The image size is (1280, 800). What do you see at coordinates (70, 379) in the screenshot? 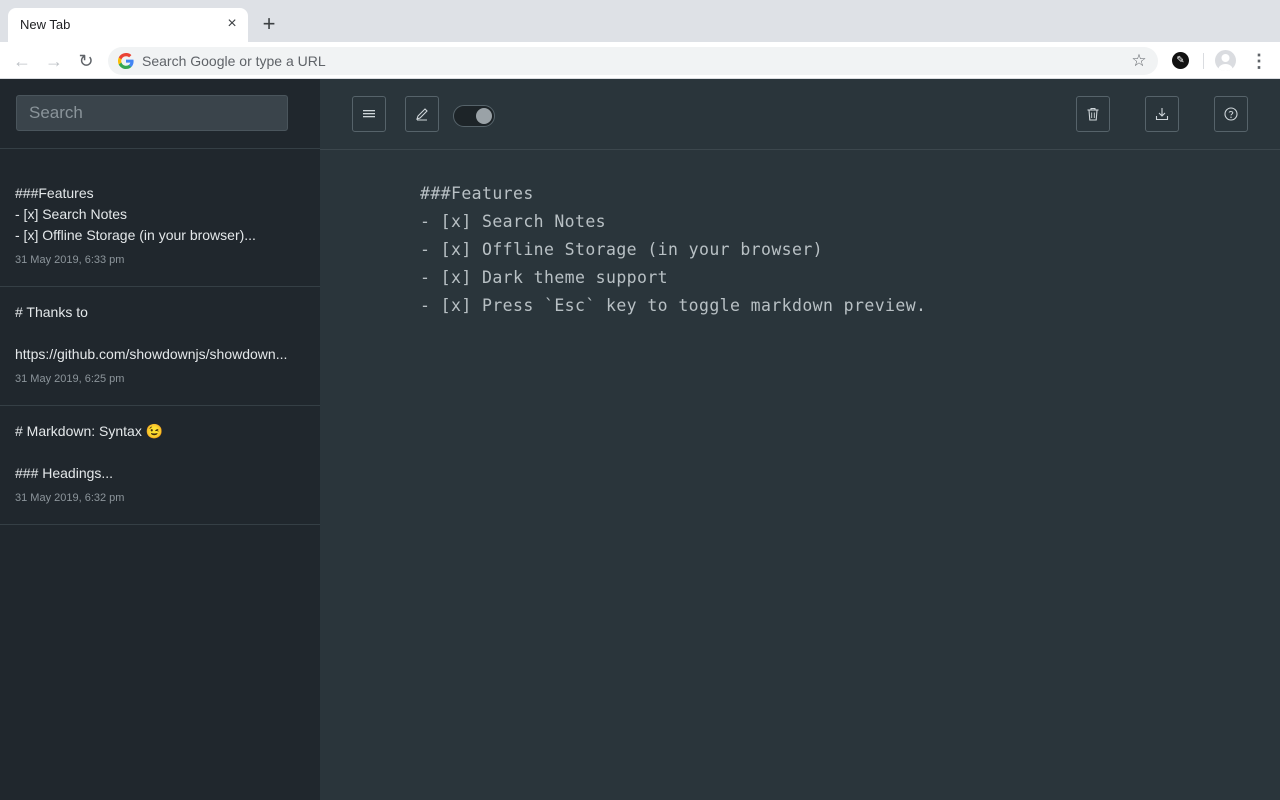
I see `note-date: 31 May 2019, 6:25 pm` at bounding box center [70, 379].